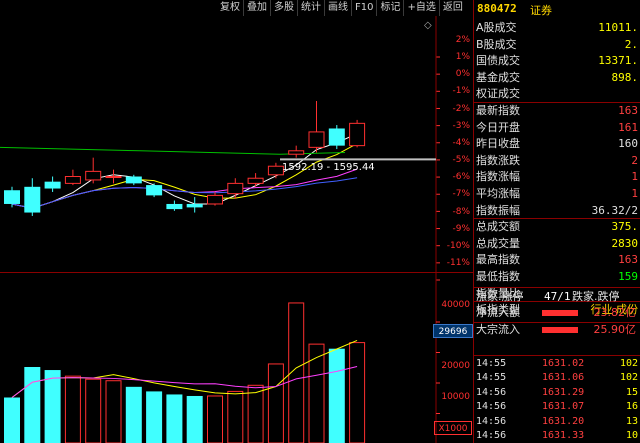 The height and width of the screenshot is (443, 640). What do you see at coordinates (491, 378) in the screenshot?
I see `trade-time: 14:55` at bounding box center [491, 378].